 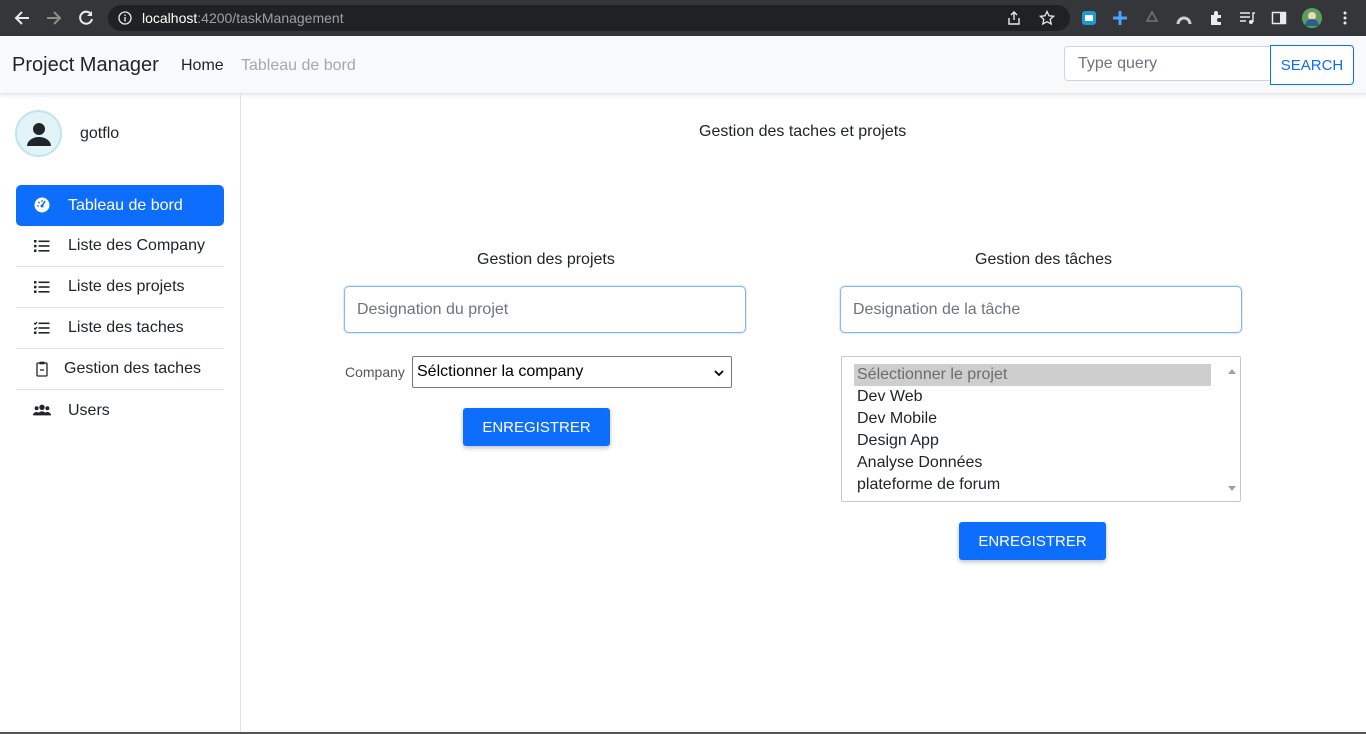 I want to click on company-select: Sélctionner la company, so click(x=572, y=372).